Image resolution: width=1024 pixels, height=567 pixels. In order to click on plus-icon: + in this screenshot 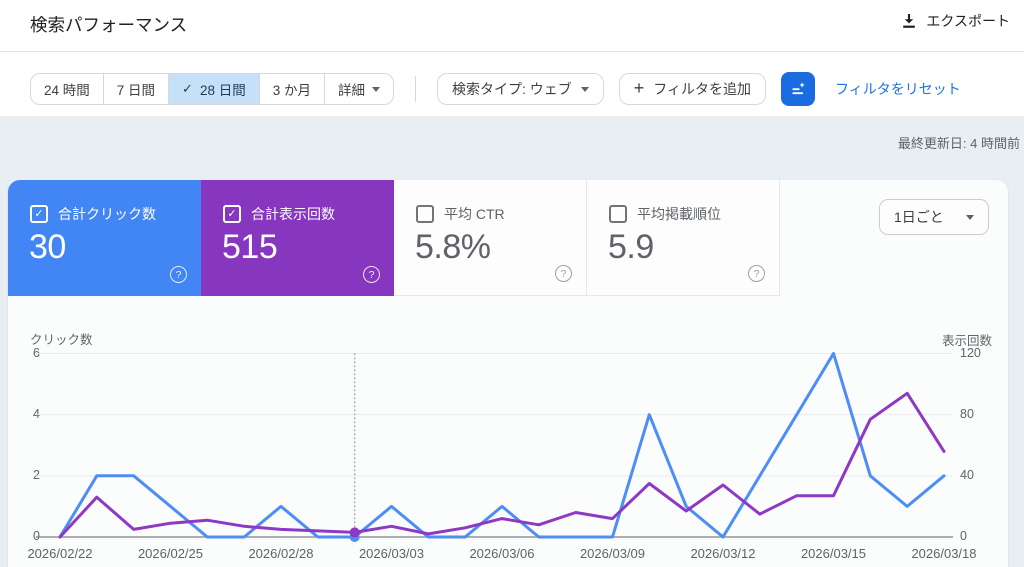, I will do `click(639, 88)`.